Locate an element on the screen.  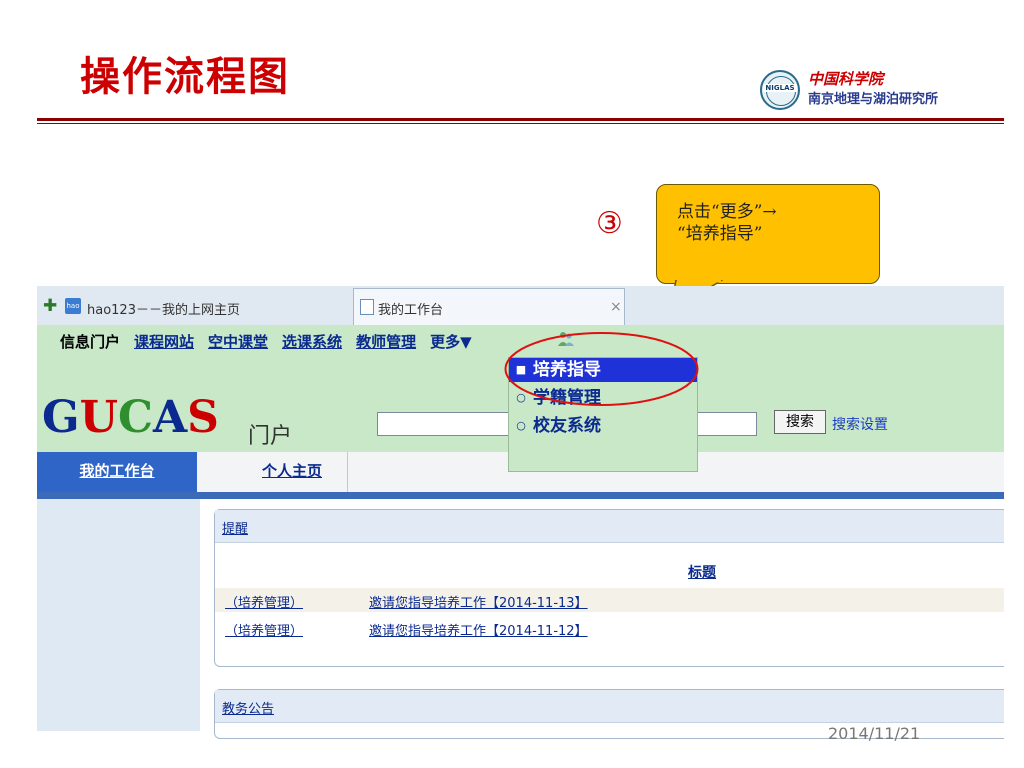
search-button: 搜索 is located at coordinates (800, 422).